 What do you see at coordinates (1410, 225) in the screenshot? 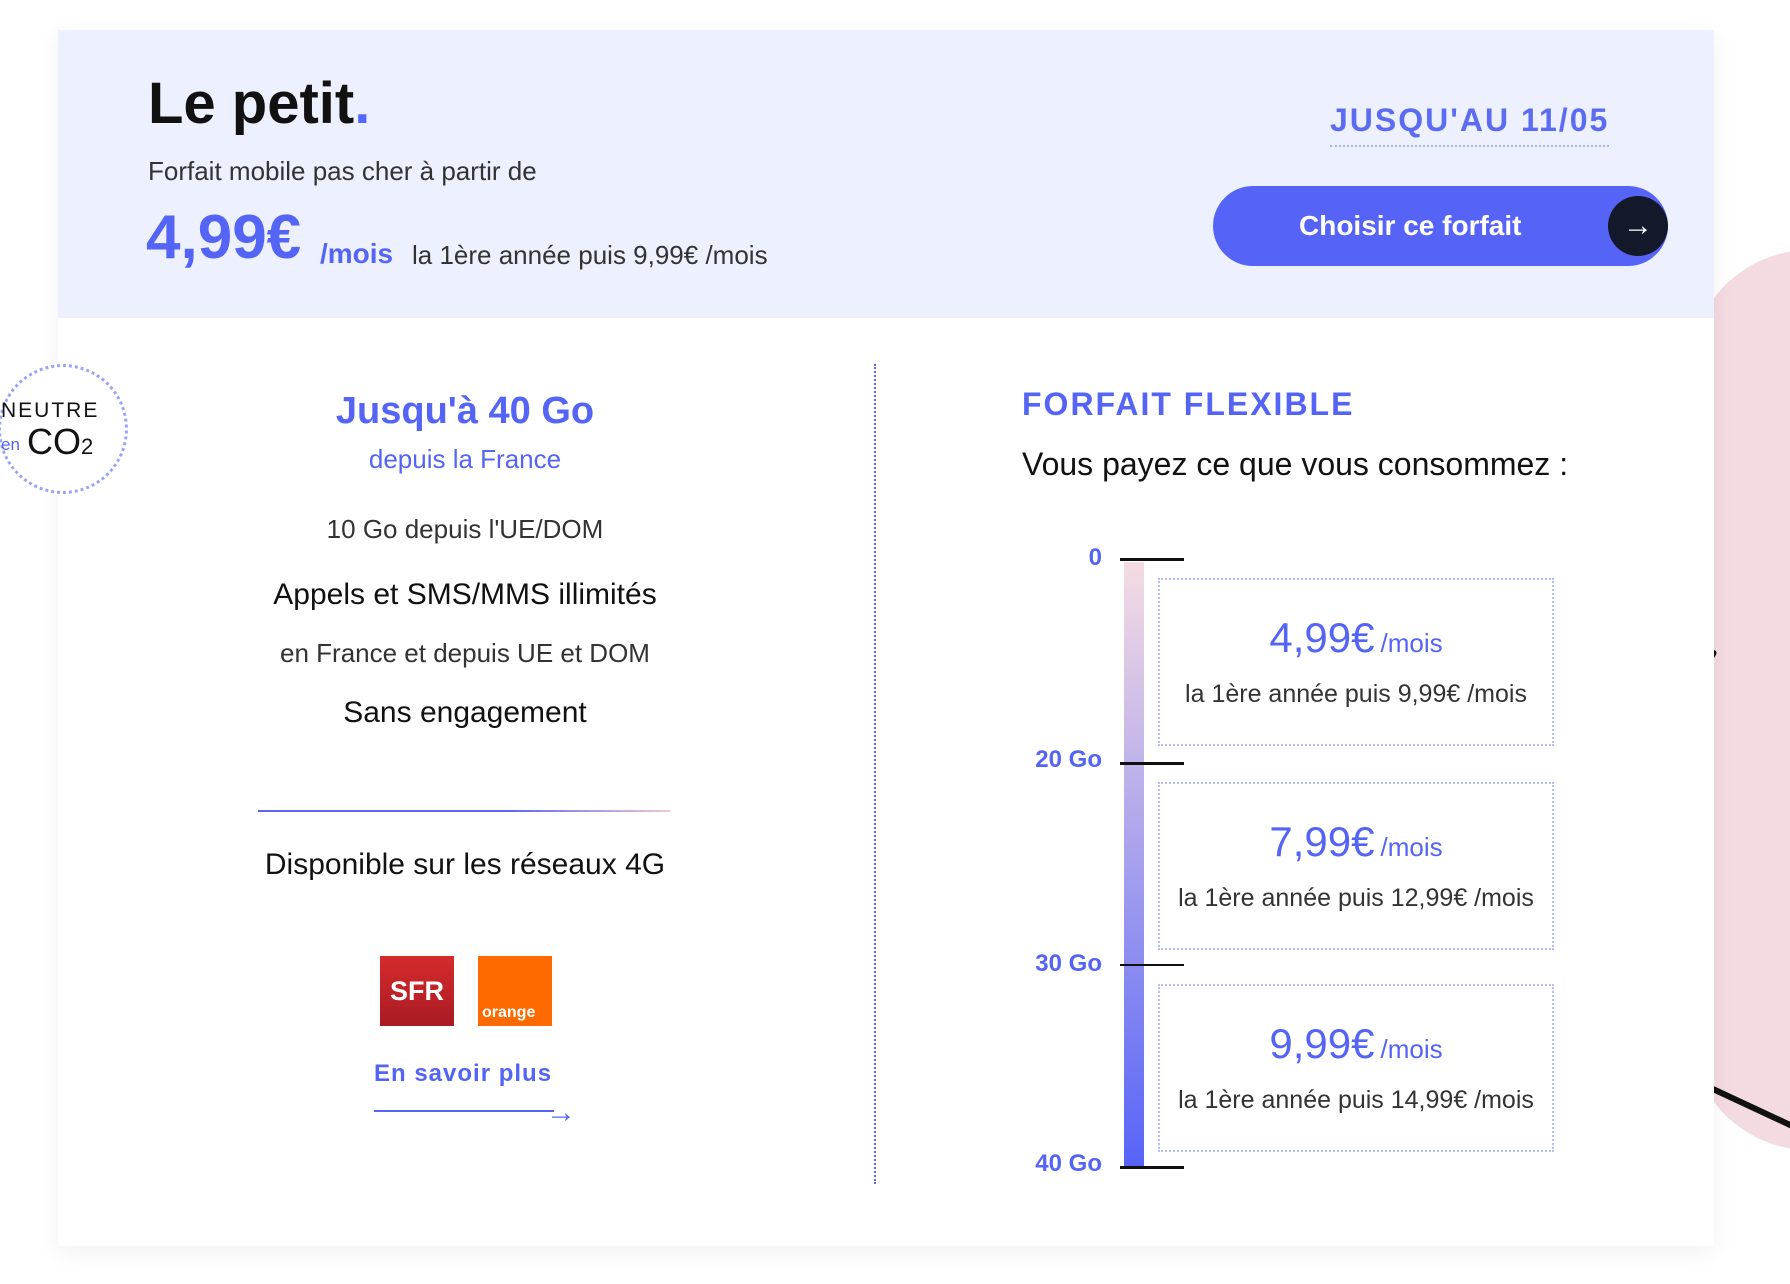
I see `choose-plan-label: Choisir ce forfait` at bounding box center [1410, 225].